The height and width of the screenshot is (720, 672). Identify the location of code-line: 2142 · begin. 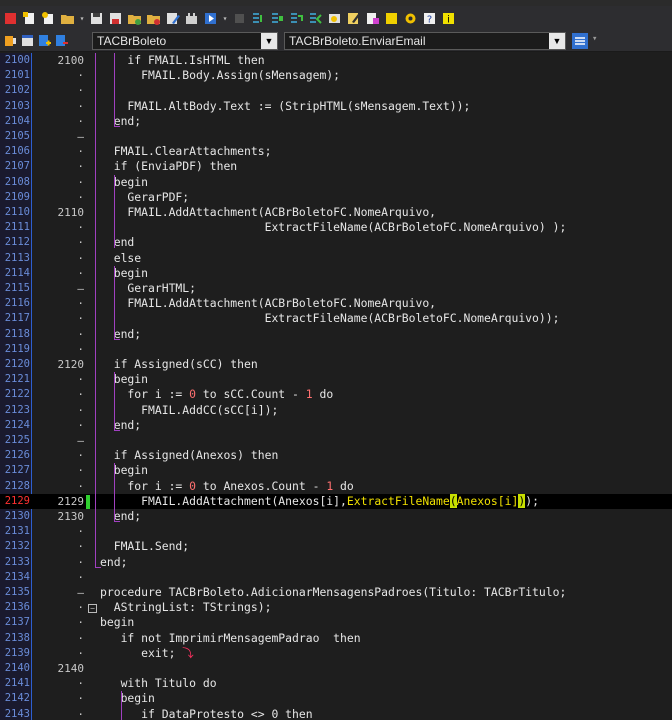
(336, 698).